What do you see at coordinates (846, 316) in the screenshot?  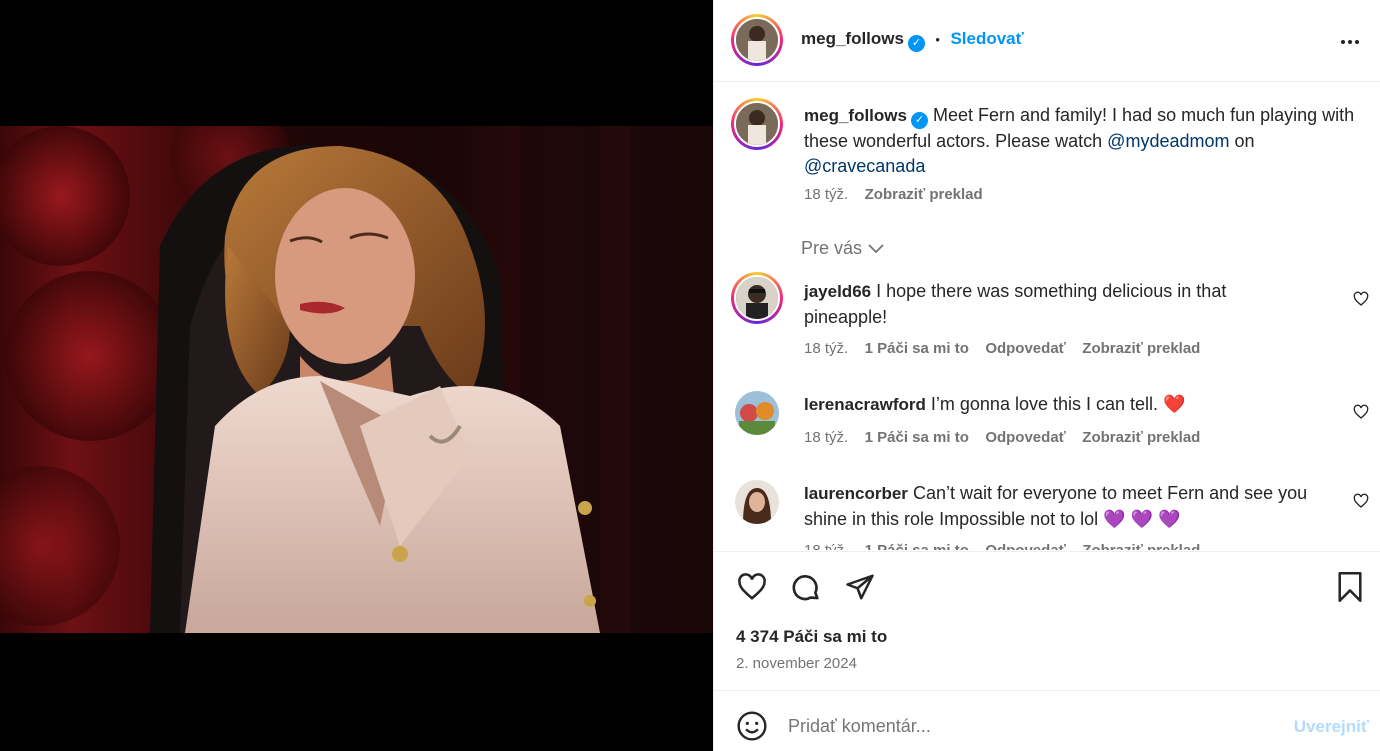 I see `comment-text-2: pineapple!` at bounding box center [846, 316].